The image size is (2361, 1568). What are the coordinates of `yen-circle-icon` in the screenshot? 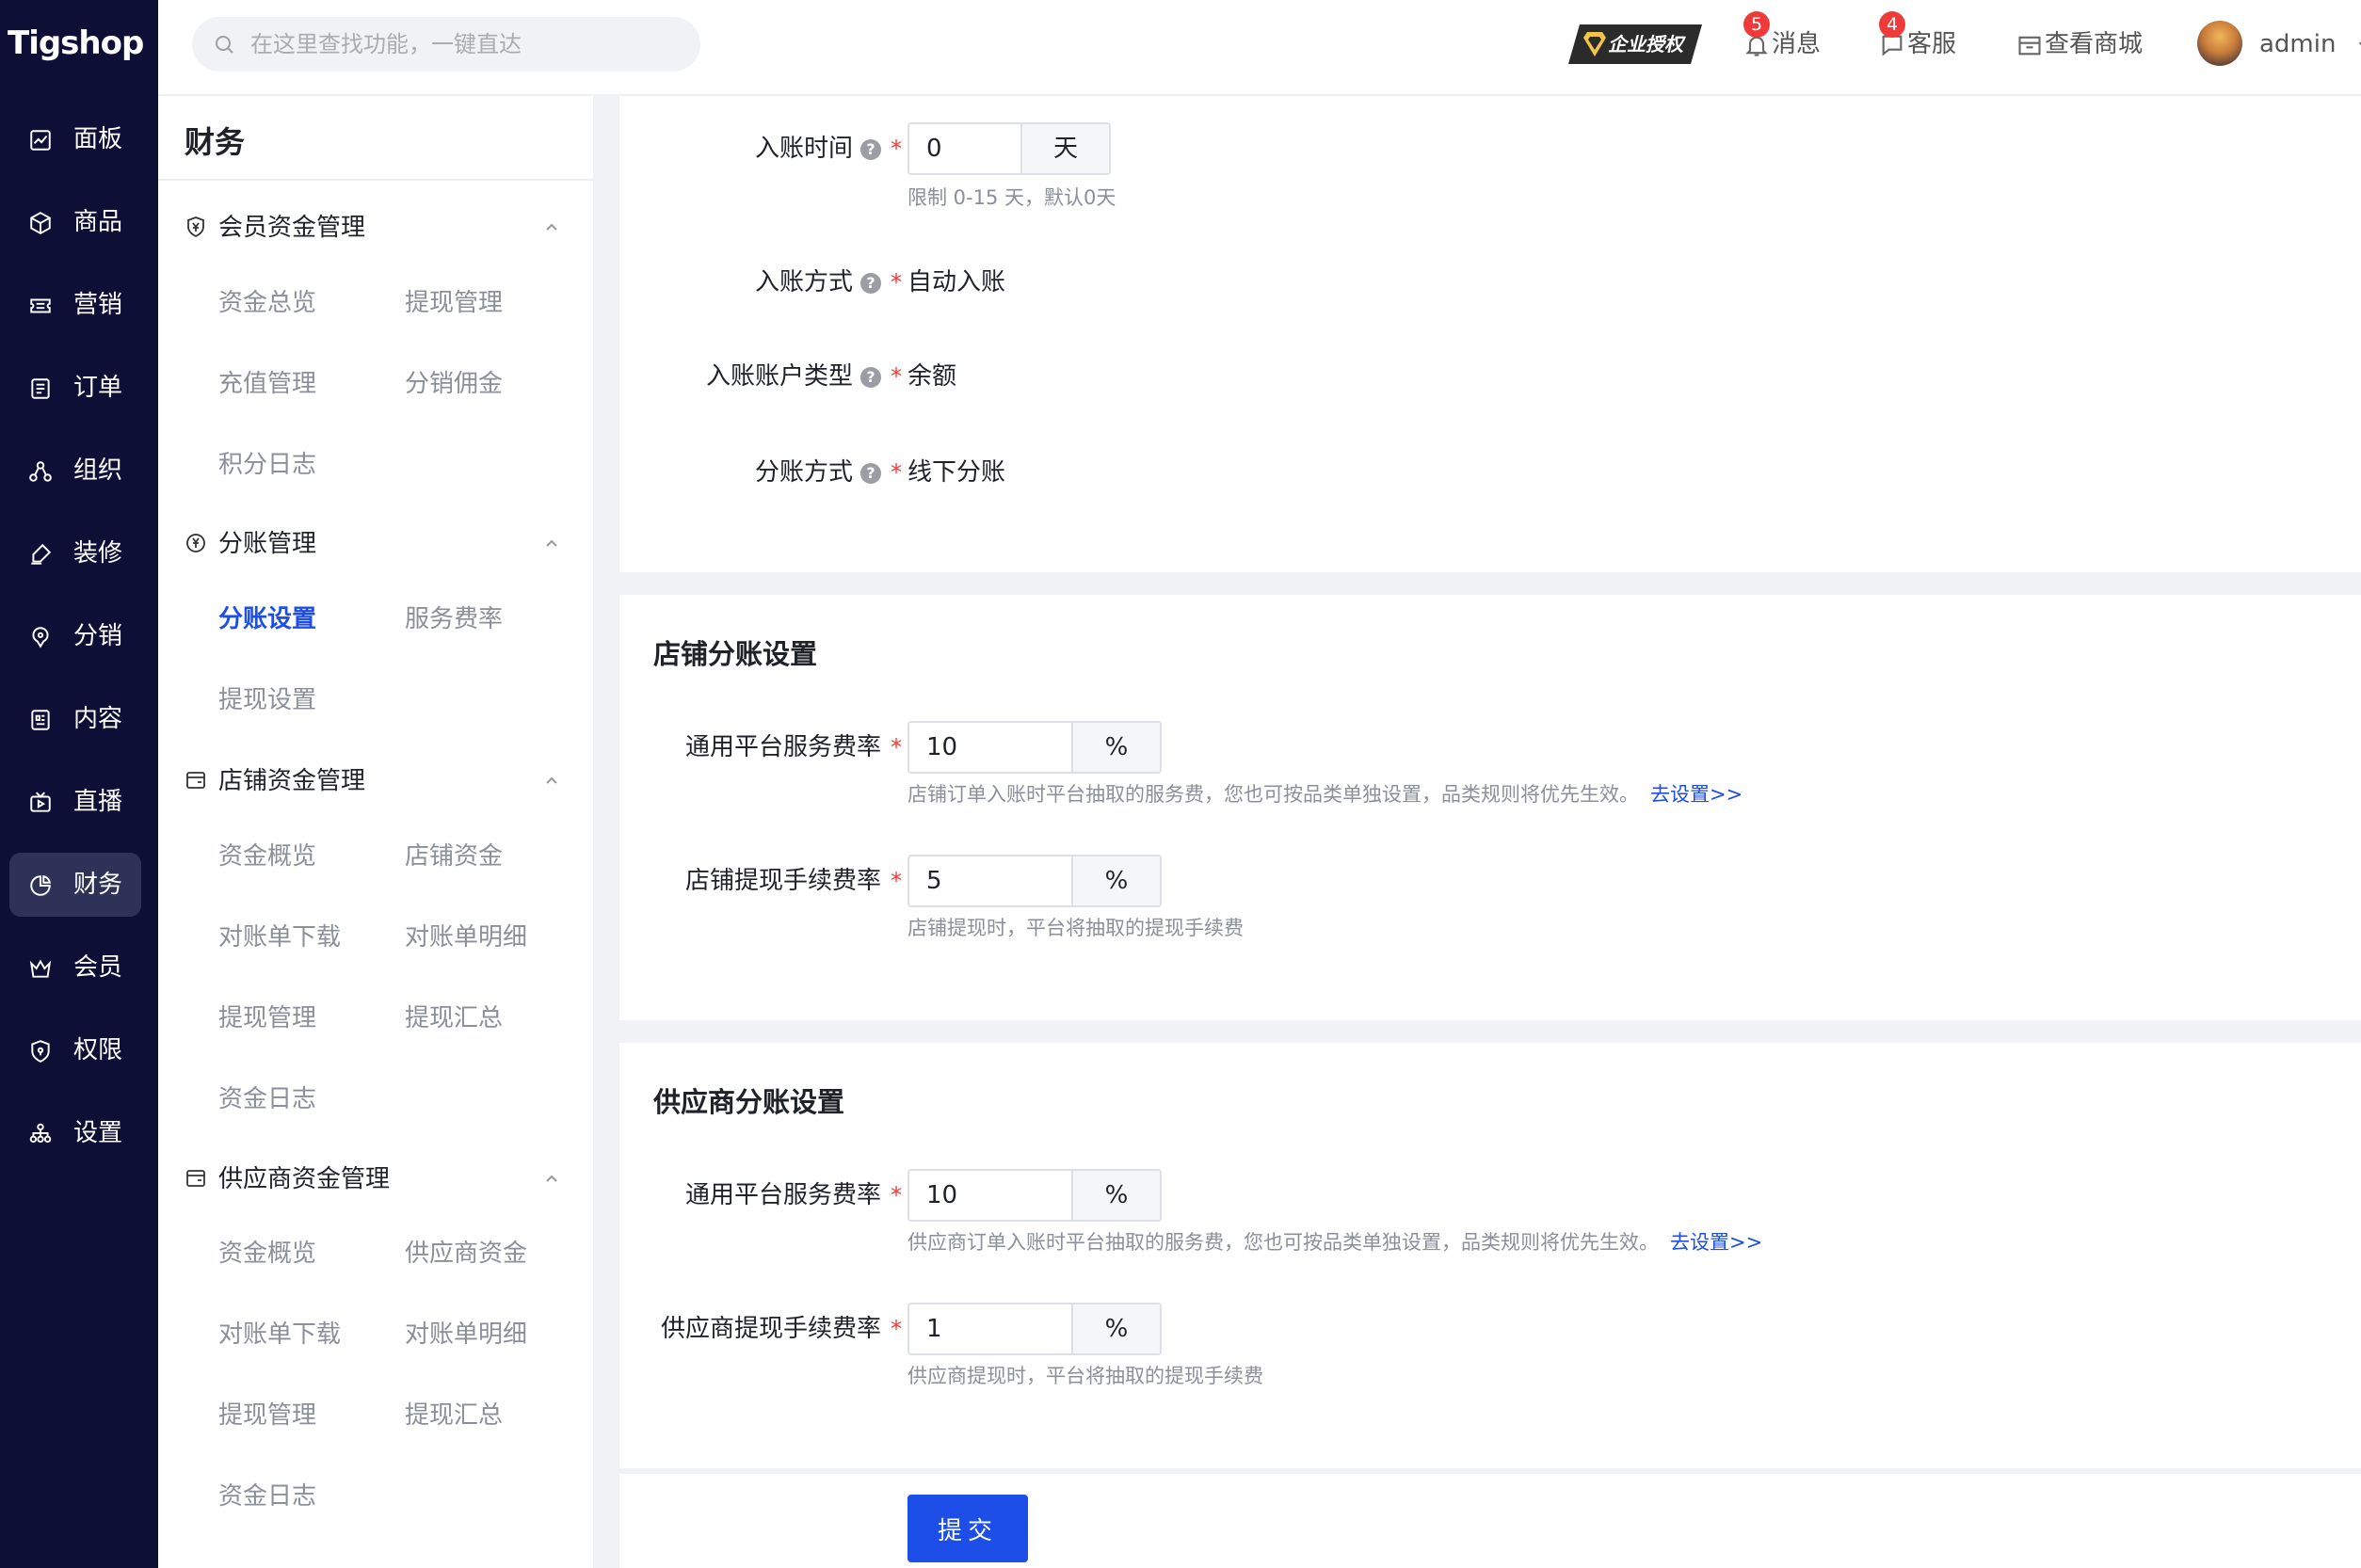 It's located at (195, 543).